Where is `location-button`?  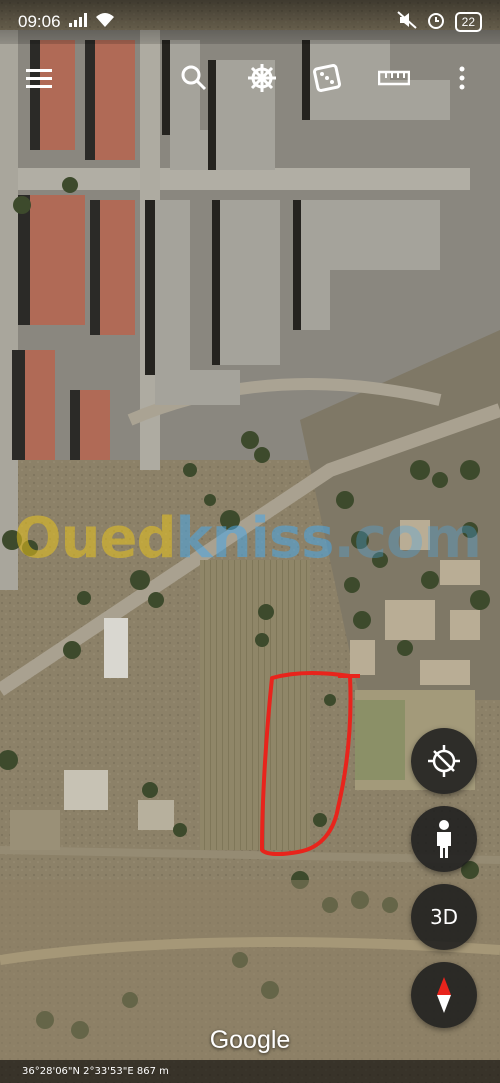
location-button is located at coordinates (444, 761).